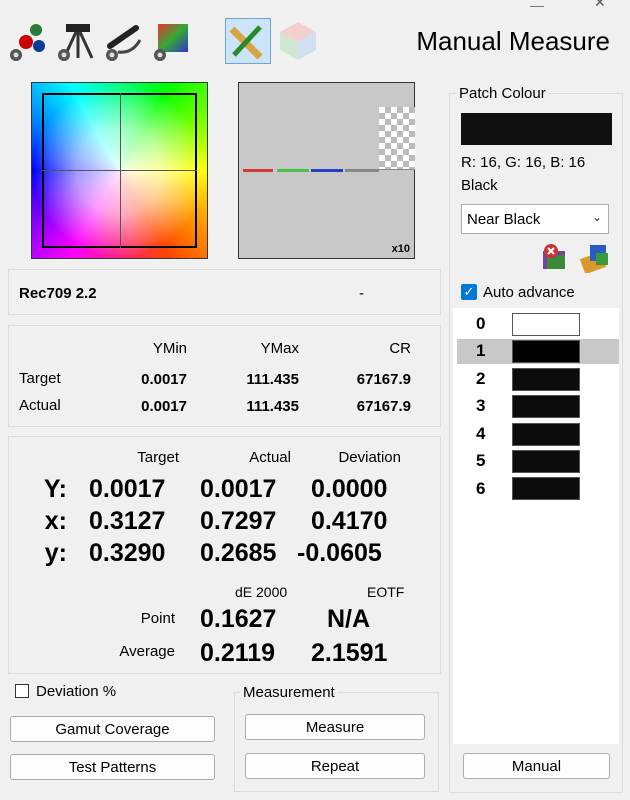 The image size is (630, 800). Describe the element at coordinates (596, 217) in the screenshot. I see `chevron-down-icon: ⌄` at that location.